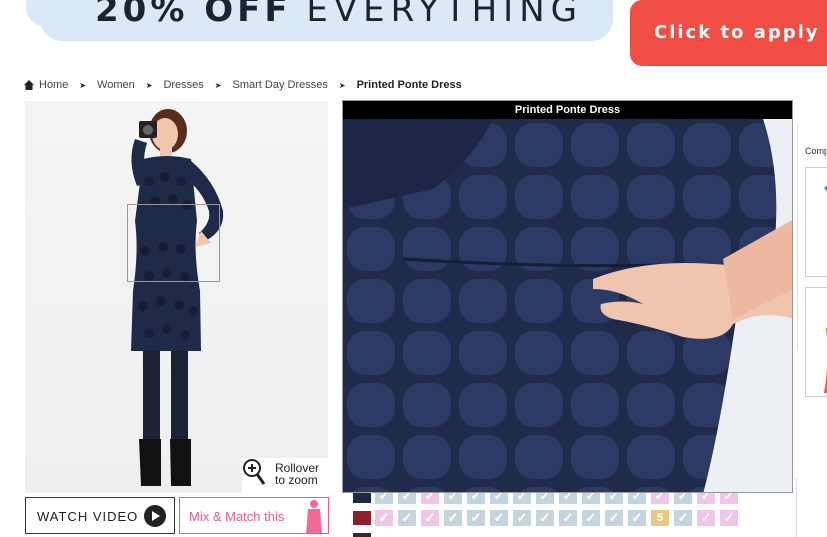 The height and width of the screenshot is (537, 827). I want to click on promo-everything: EVERYTHING, so click(444, 15).